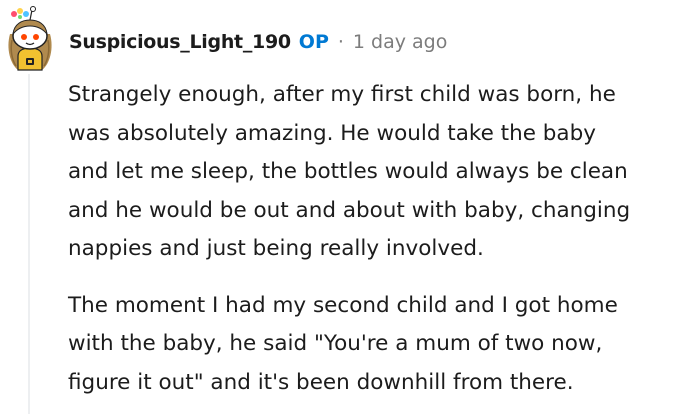 Image resolution: width=700 pixels, height=414 pixels. I want to click on thread-line, so click(29, 244).